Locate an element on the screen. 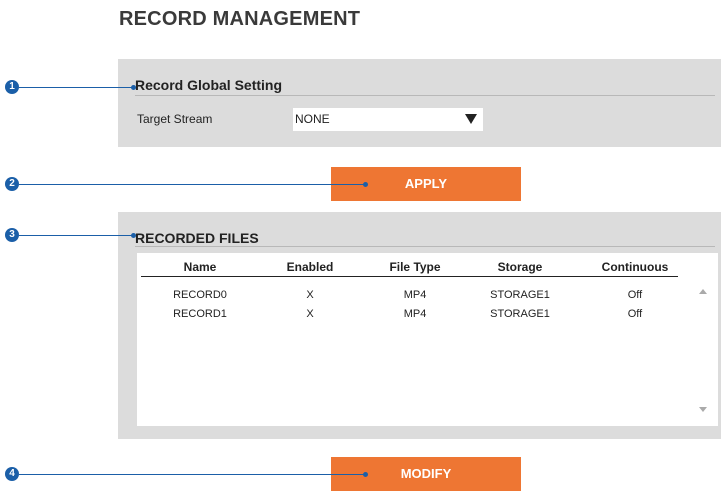 The image size is (721, 491). callout-badge-2: 2 is located at coordinates (12, 184).